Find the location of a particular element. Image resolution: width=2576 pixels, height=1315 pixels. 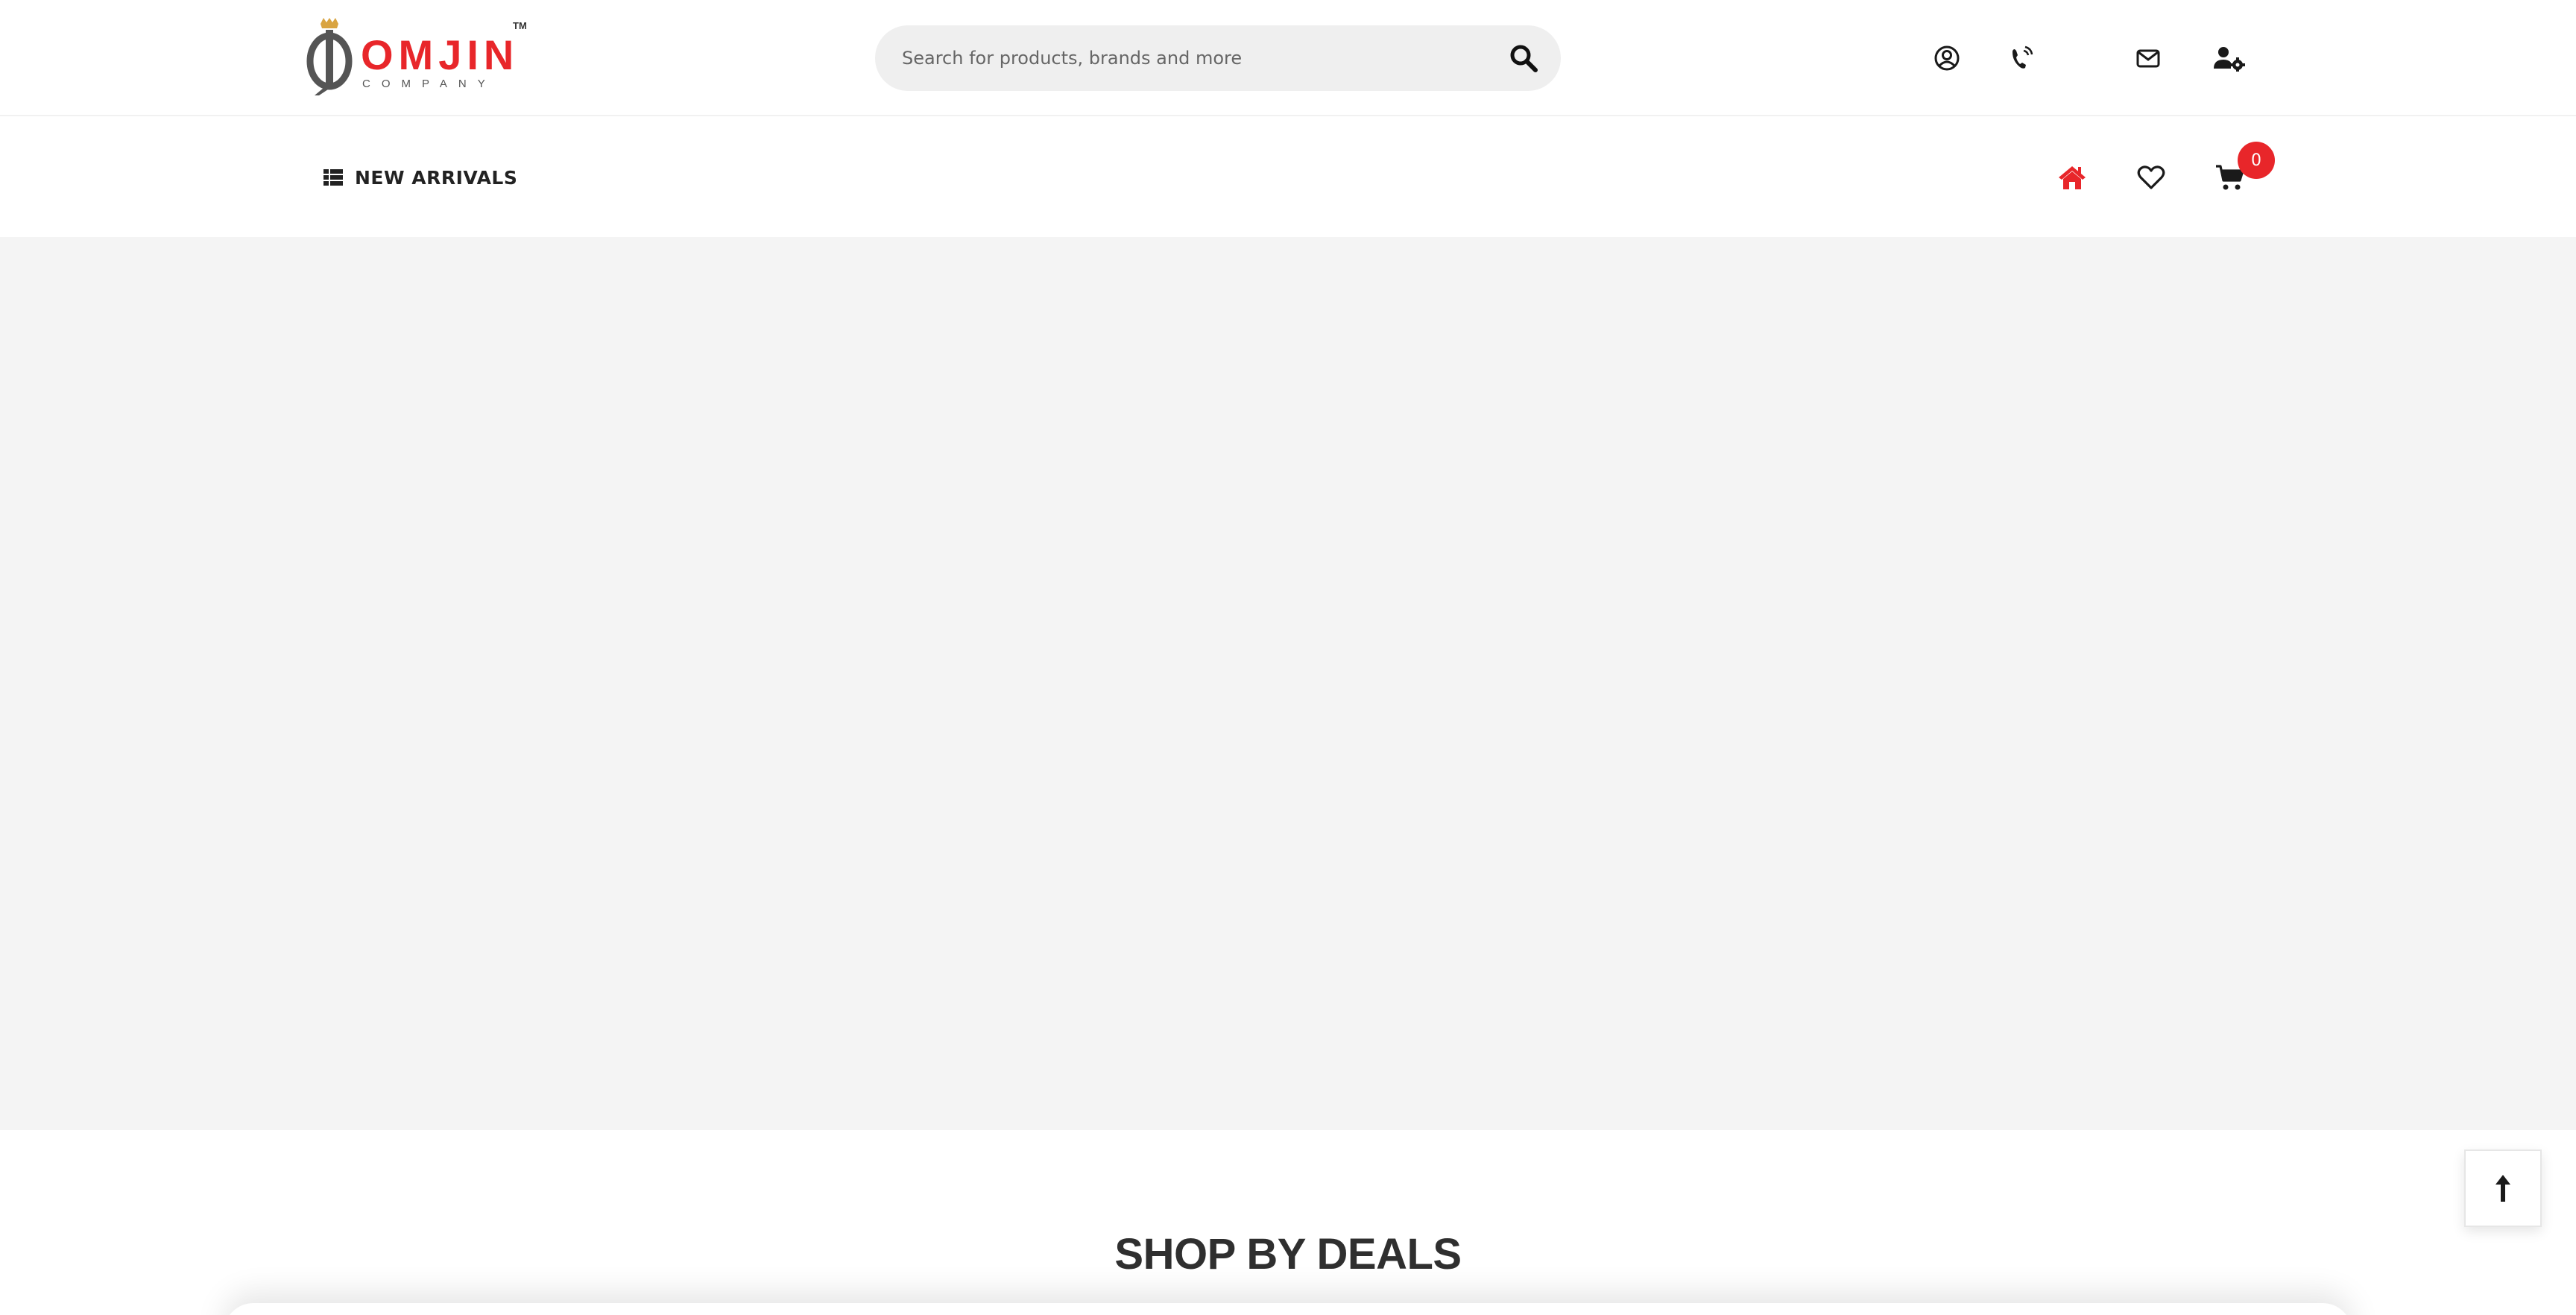

heart-icon is located at coordinates (2151, 177).